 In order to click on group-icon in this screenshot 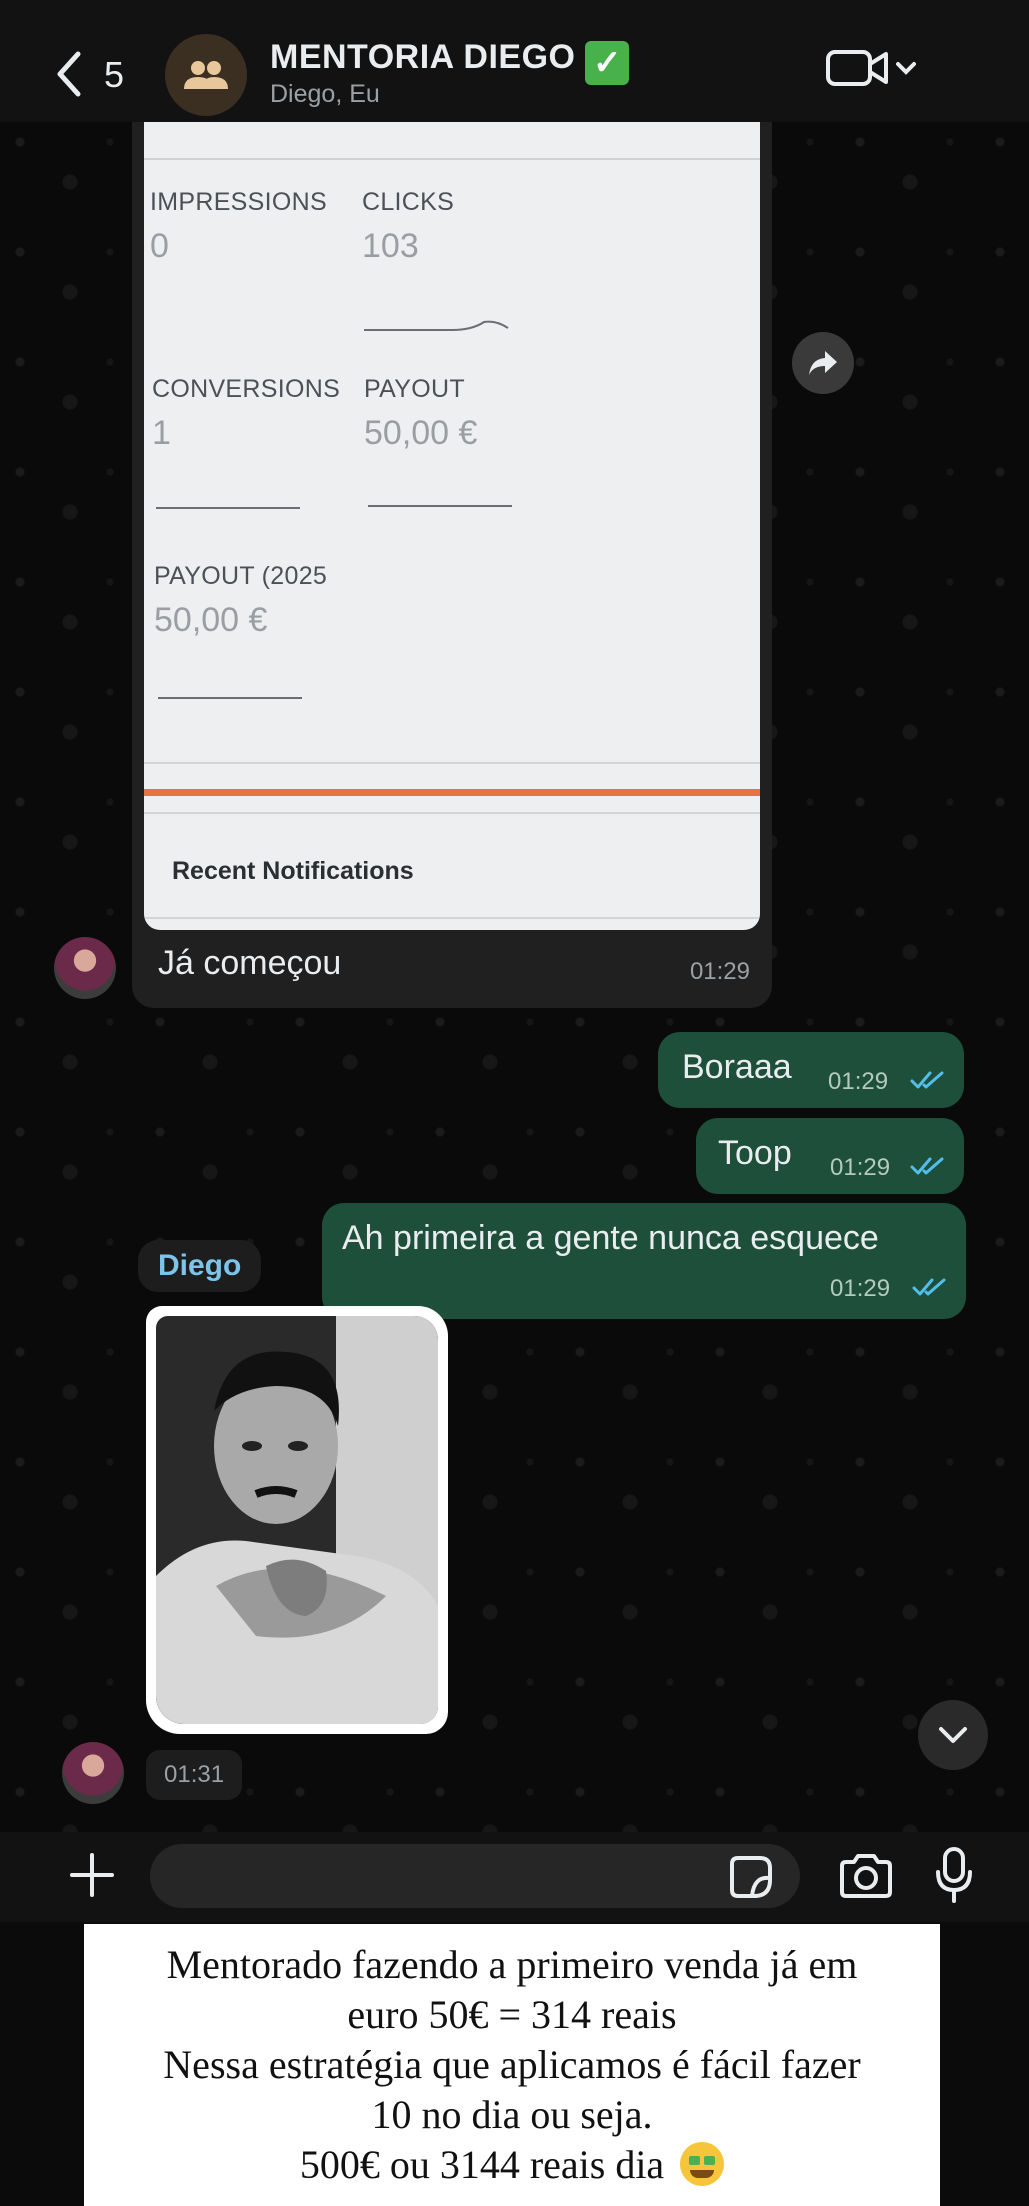, I will do `click(206, 75)`.